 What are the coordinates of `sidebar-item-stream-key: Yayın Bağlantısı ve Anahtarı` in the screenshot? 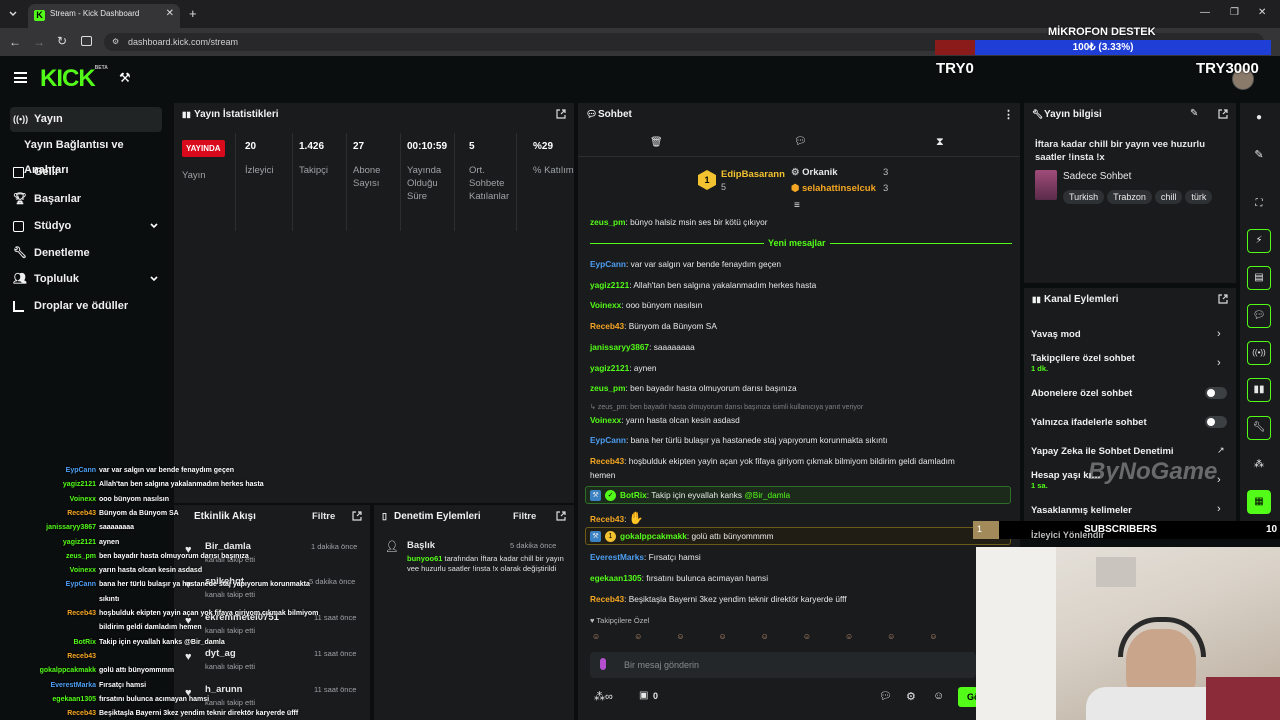 It's located at (86, 154).